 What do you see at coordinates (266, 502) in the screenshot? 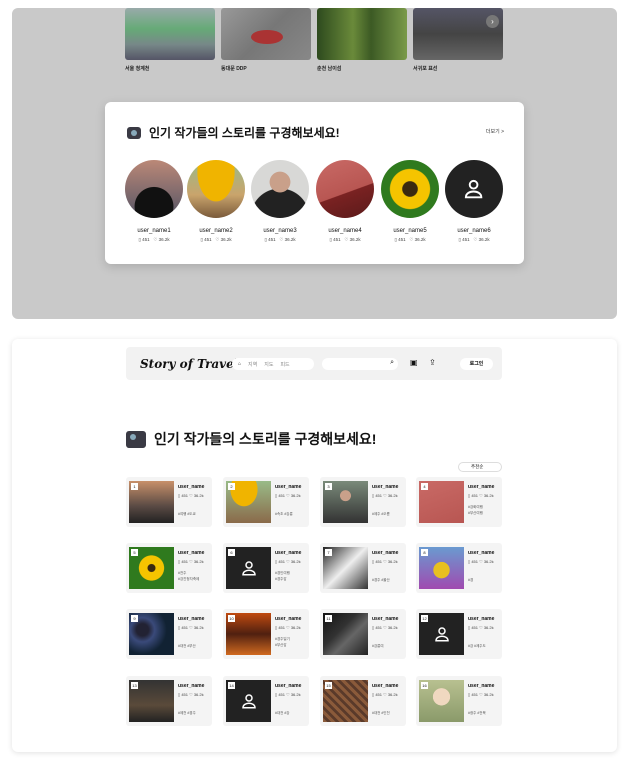
I see `author-card: 2 user_name ▯ 451 ♡ 36.2k #속초 #강릉` at bounding box center [266, 502].